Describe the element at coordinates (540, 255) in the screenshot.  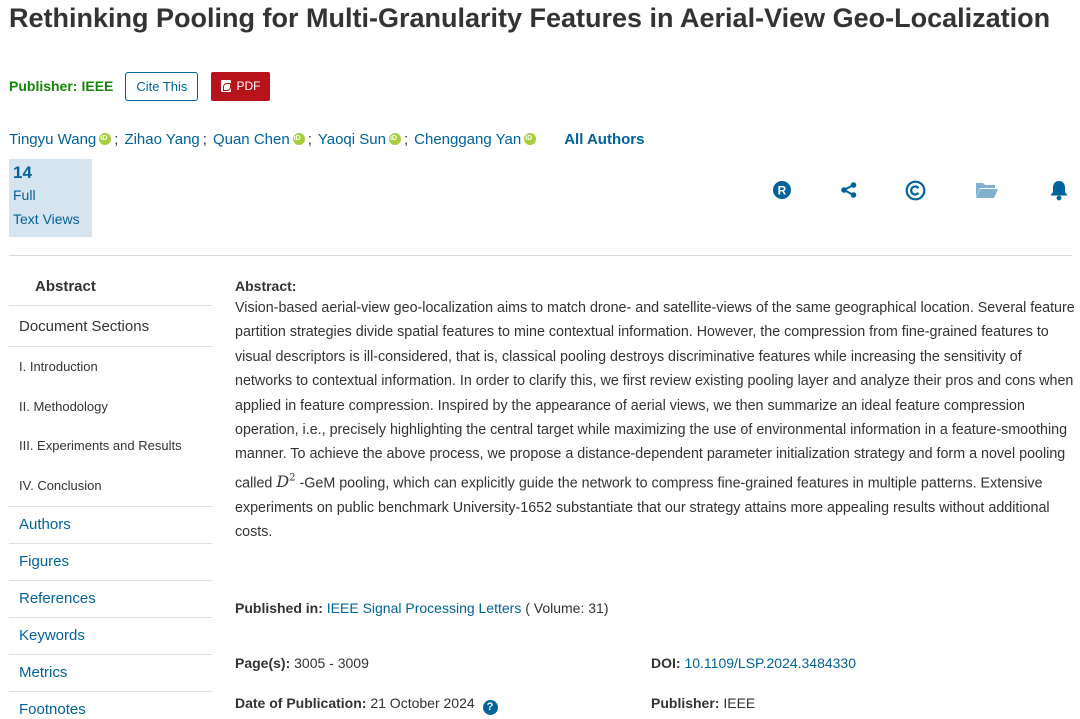
I see `header-divider` at that location.